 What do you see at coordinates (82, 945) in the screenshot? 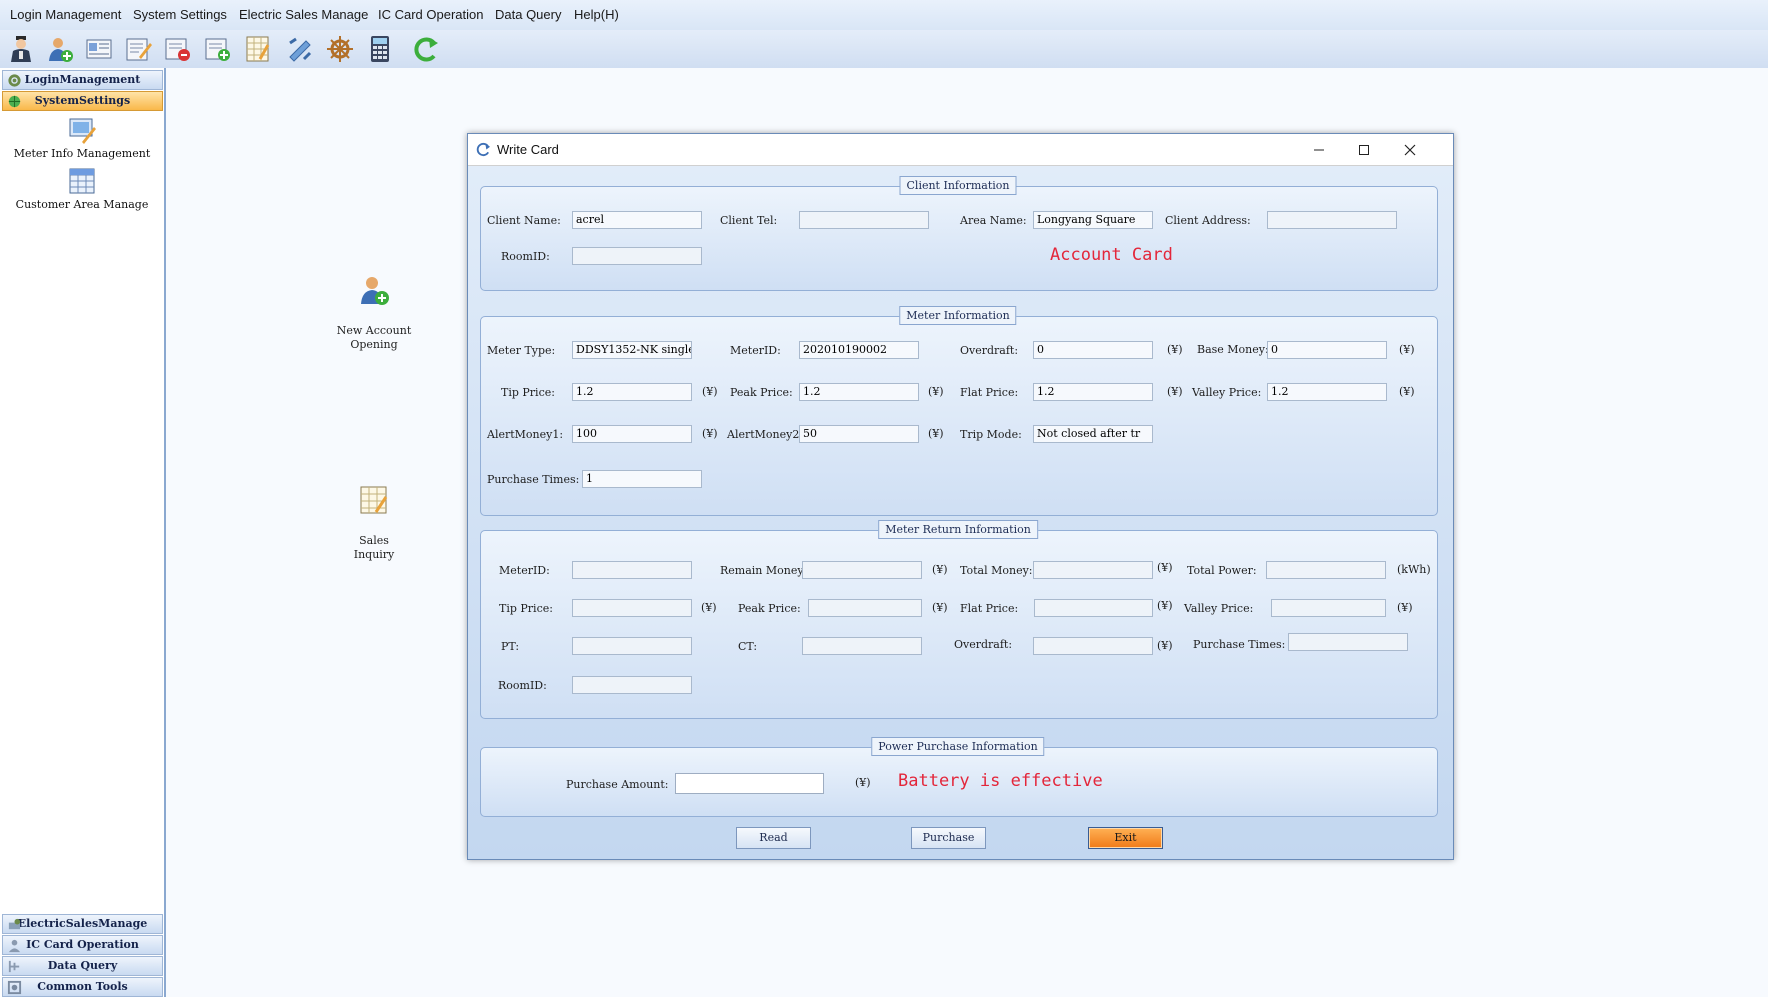
I see `sidebar-item-ic-card-operation: IC Card Operation` at bounding box center [82, 945].